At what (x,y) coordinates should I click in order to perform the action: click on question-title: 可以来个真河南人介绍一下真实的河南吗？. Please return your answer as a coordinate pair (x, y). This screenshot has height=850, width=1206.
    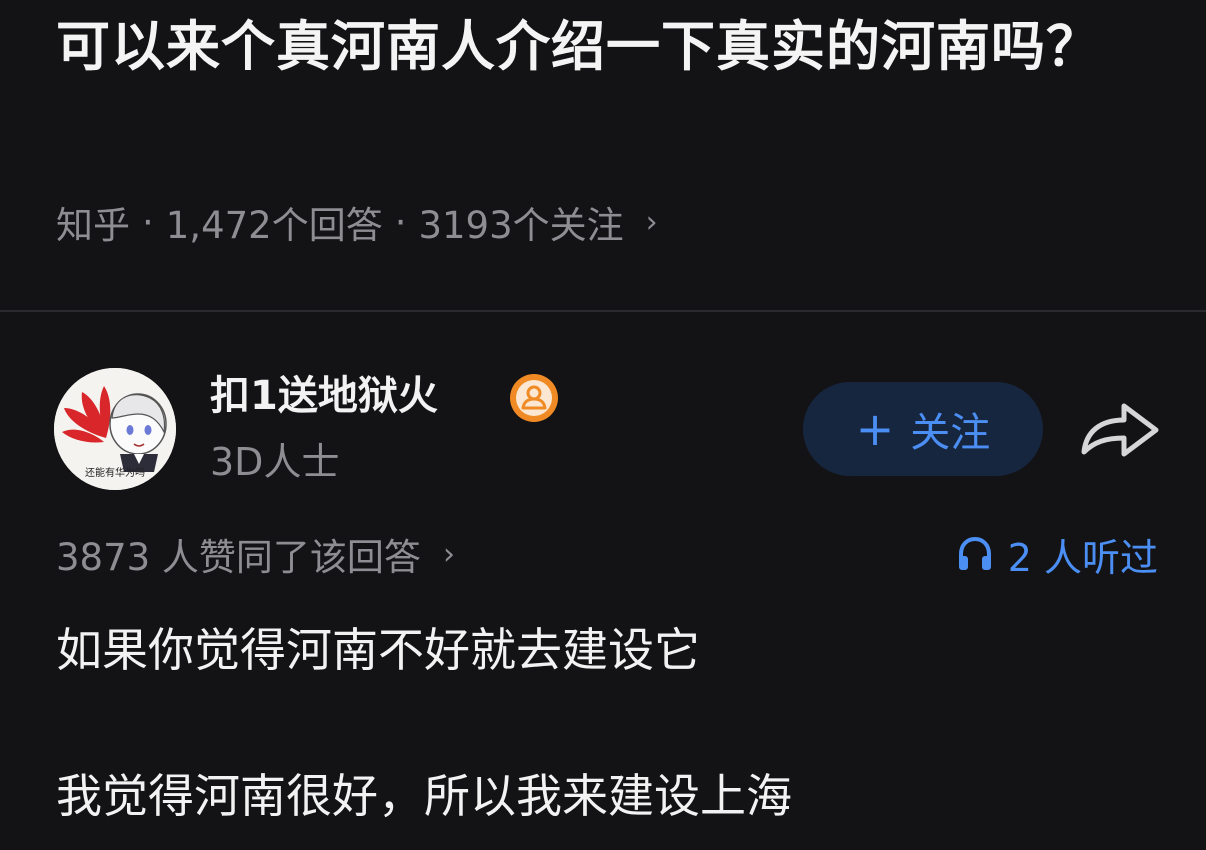
    Looking at the image, I should click on (611, 47).